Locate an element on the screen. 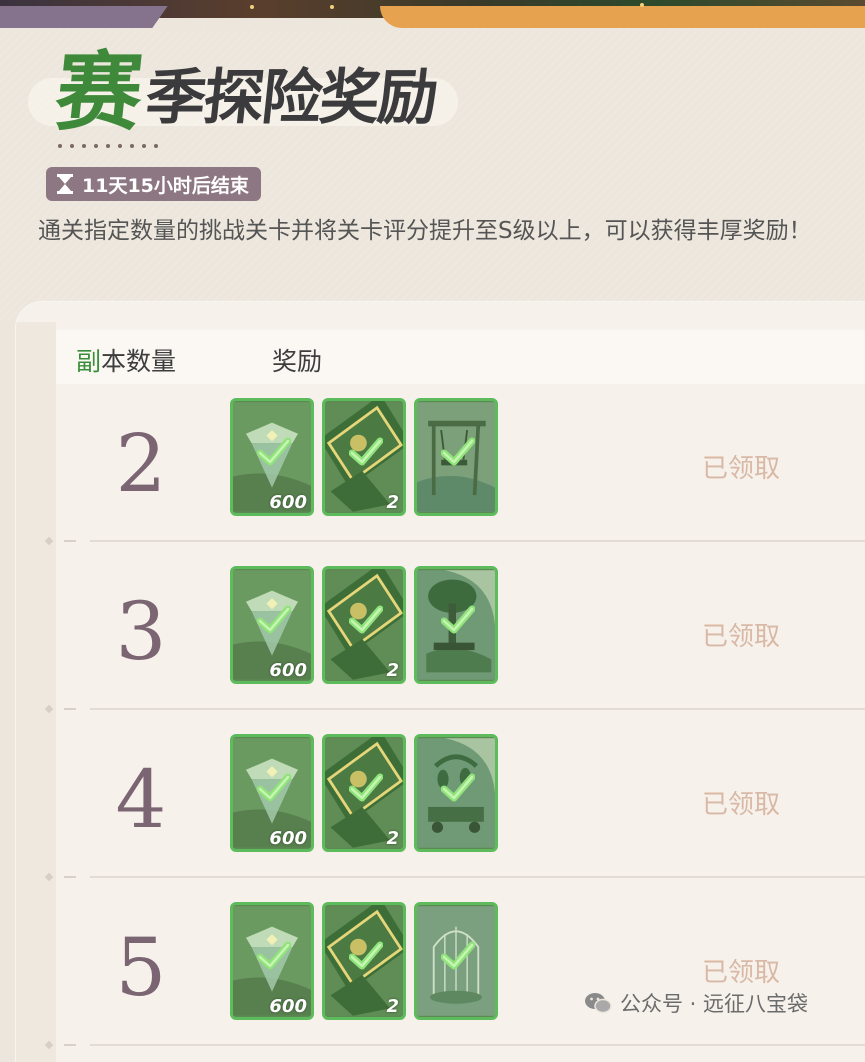  reward-card-furniture-plant-cart is located at coordinates (456, 793).